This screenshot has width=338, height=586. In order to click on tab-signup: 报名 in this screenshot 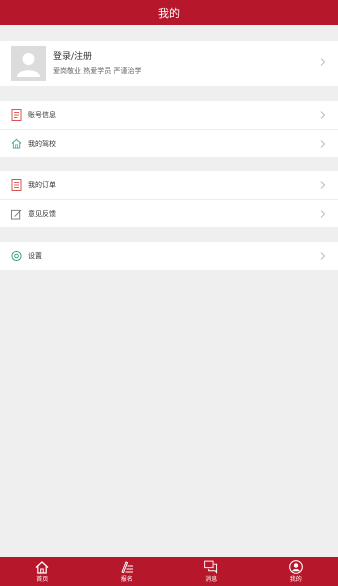, I will do `click(127, 571)`.